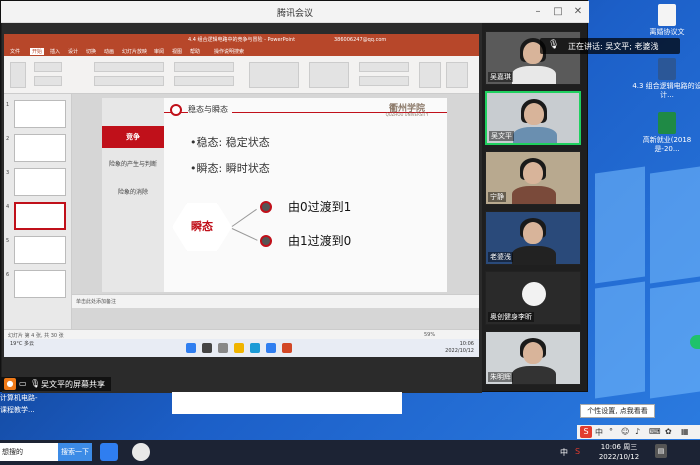 This screenshot has width=700, height=465. I want to click on item-0-to-1: 由0过渡到1, so click(320, 207).